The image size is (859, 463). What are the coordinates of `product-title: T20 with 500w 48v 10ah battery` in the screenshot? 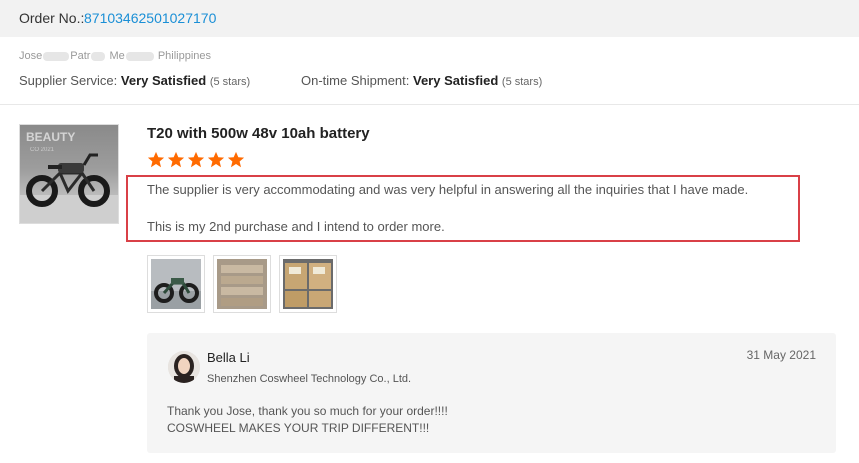 It's located at (258, 133).